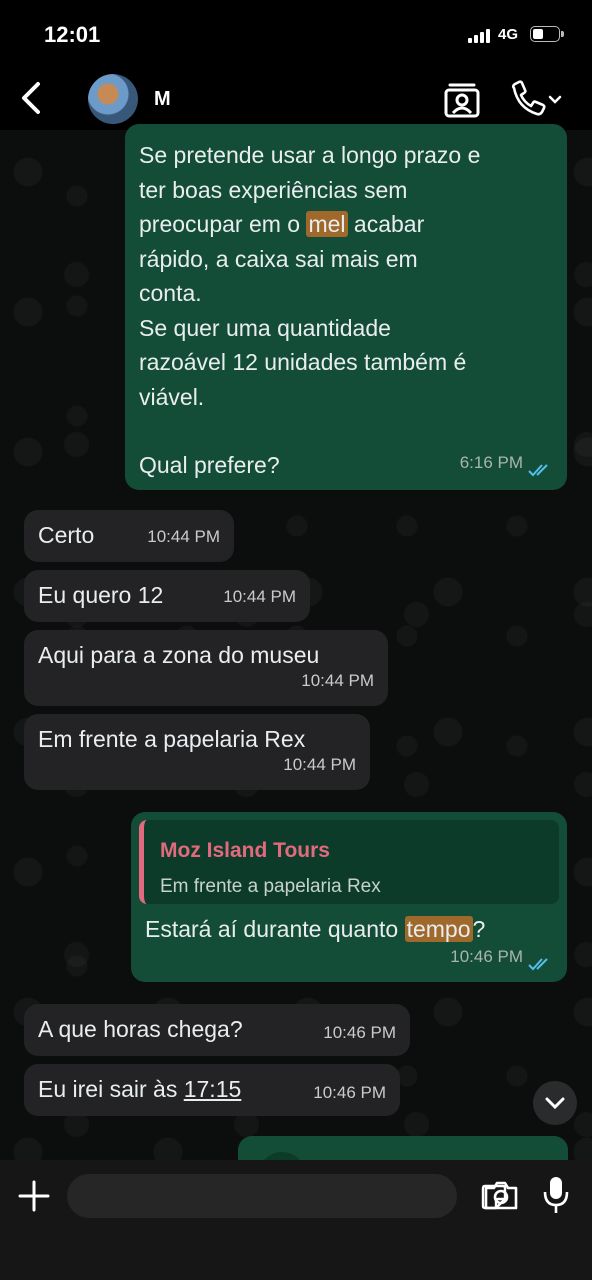 The image size is (592, 1280). What do you see at coordinates (462, 100) in the screenshot?
I see `contact-card-icon` at bounding box center [462, 100].